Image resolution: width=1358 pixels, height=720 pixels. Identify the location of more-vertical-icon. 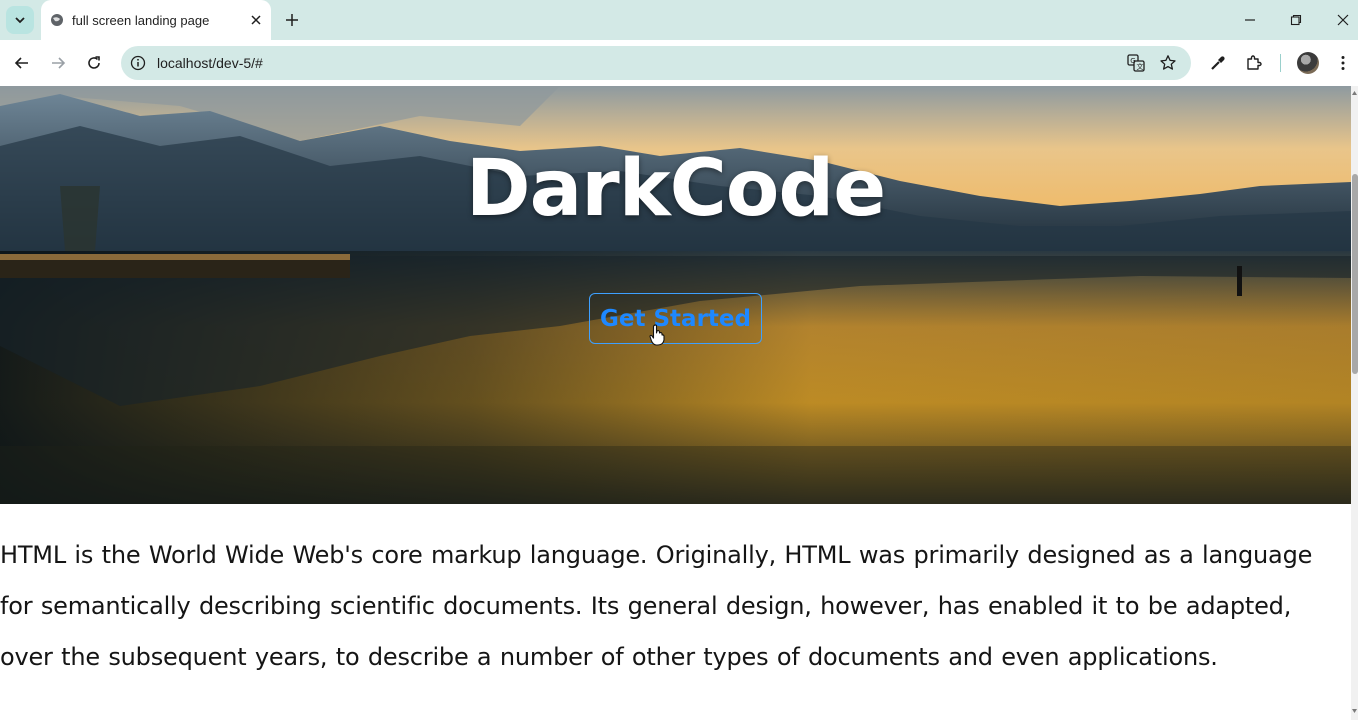
(1343, 63).